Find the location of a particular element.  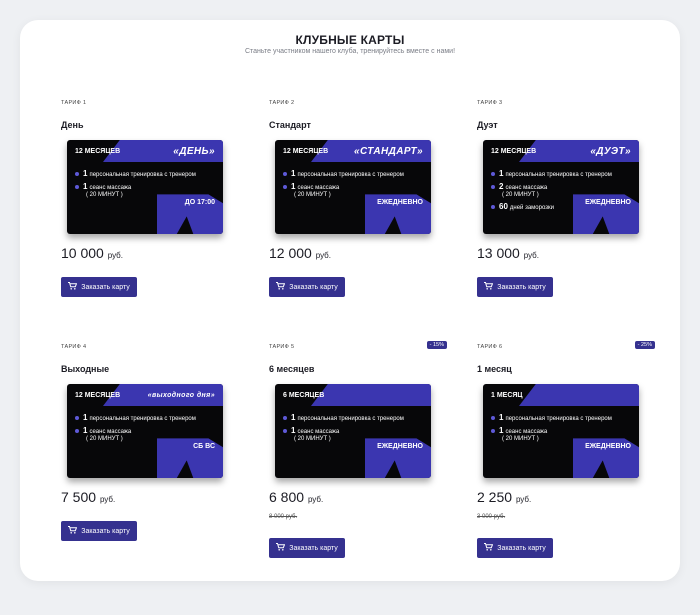

price: 13 000 руб. is located at coordinates (508, 253).